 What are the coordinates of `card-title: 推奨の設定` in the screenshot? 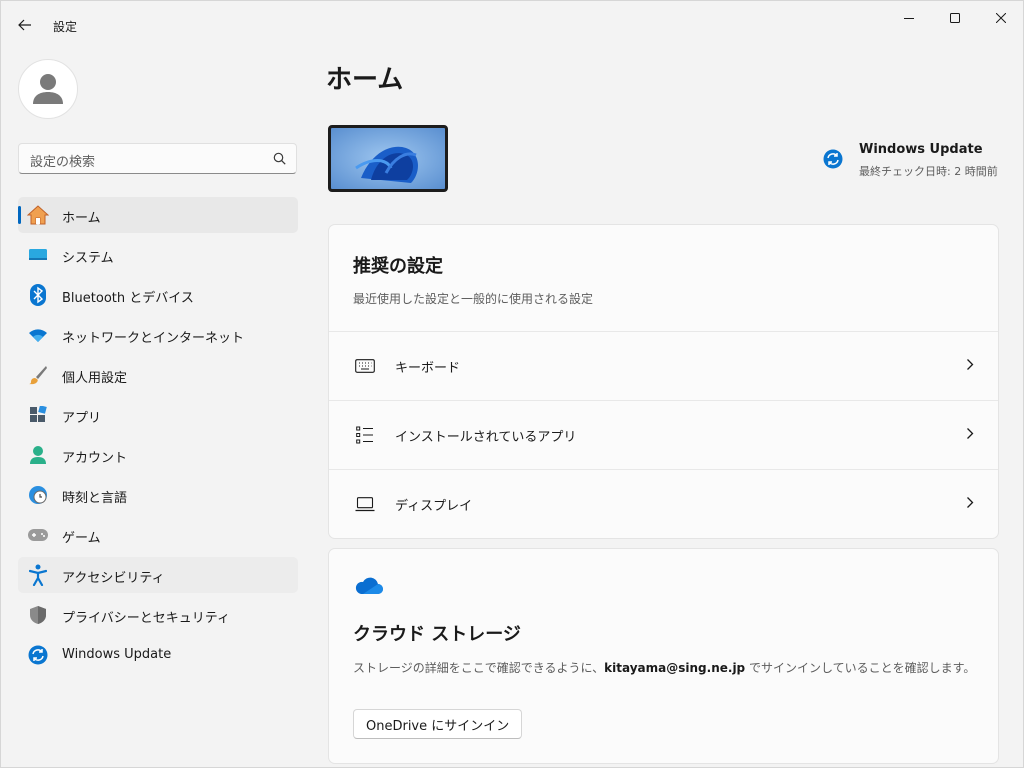 It's located at (398, 266).